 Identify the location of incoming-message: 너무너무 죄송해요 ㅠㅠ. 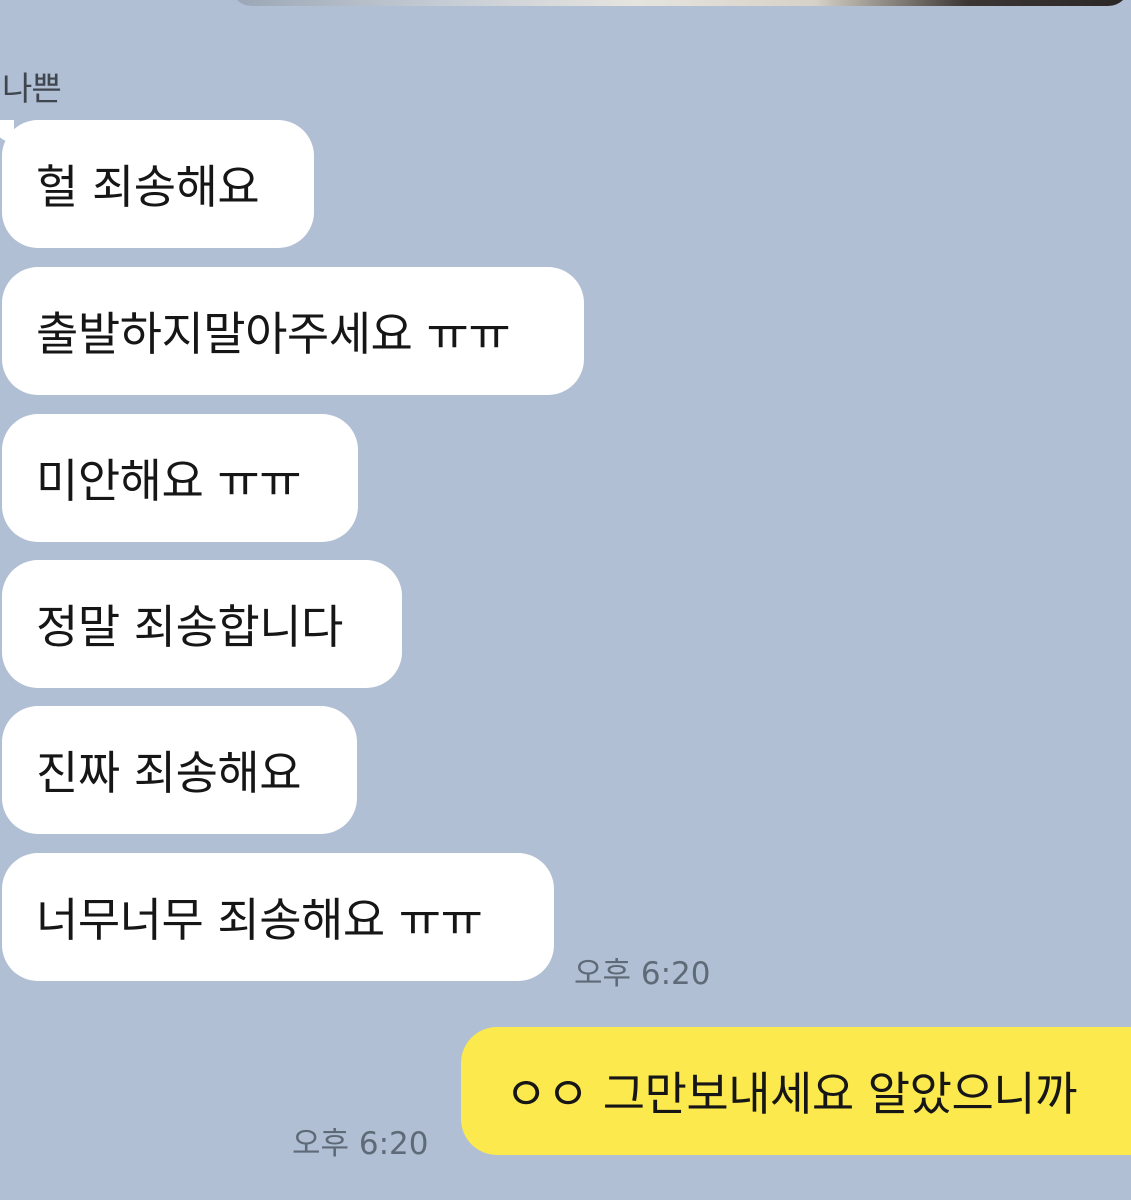
(278, 917).